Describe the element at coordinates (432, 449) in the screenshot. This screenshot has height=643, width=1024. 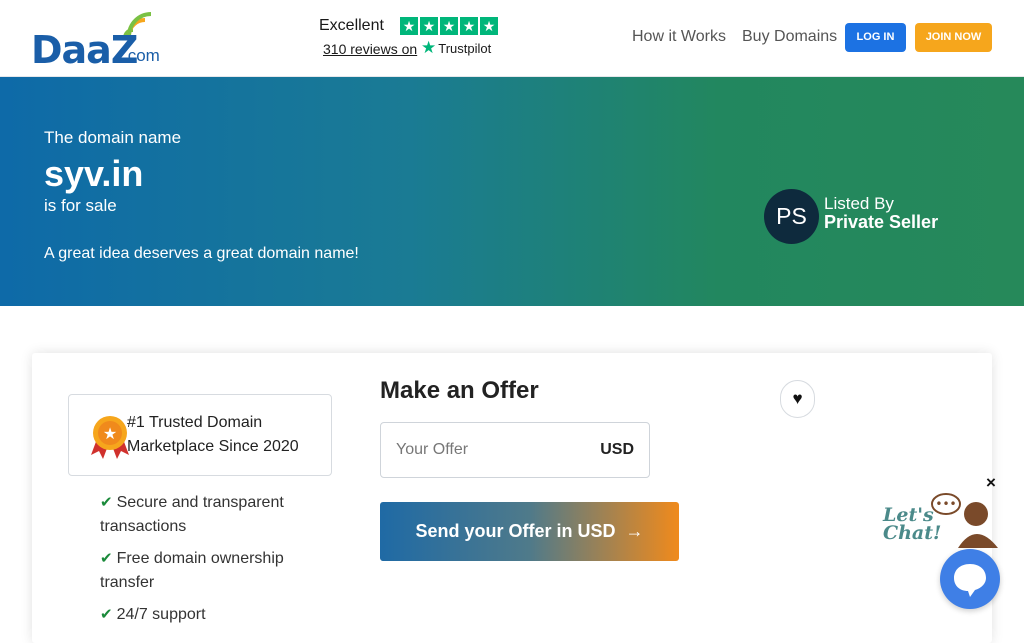
I see `offer-placeholder: Your Offer` at that location.